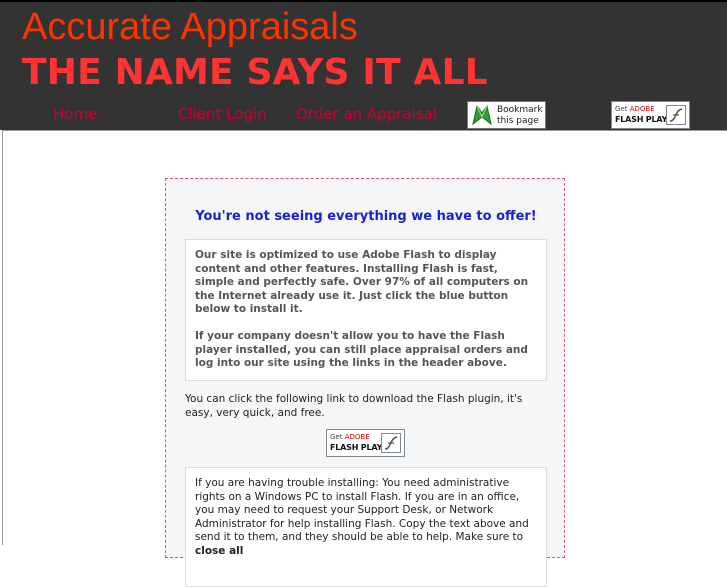 The width and height of the screenshot is (727, 587). What do you see at coordinates (676, 115) in the screenshot?
I see `flash-f-icon` at bounding box center [676, 115].